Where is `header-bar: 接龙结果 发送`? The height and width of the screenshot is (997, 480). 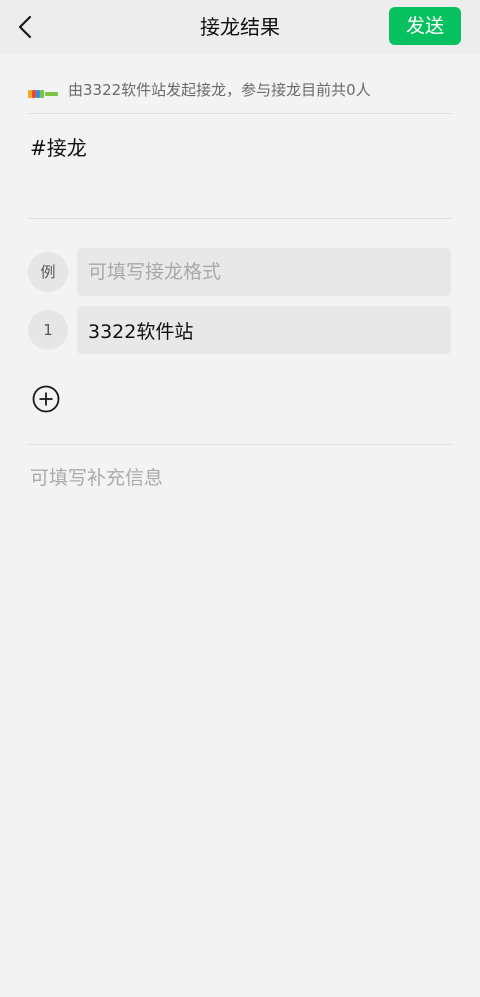
header-bar: 接龙结果 发送 is located at coordinates (240, 27).